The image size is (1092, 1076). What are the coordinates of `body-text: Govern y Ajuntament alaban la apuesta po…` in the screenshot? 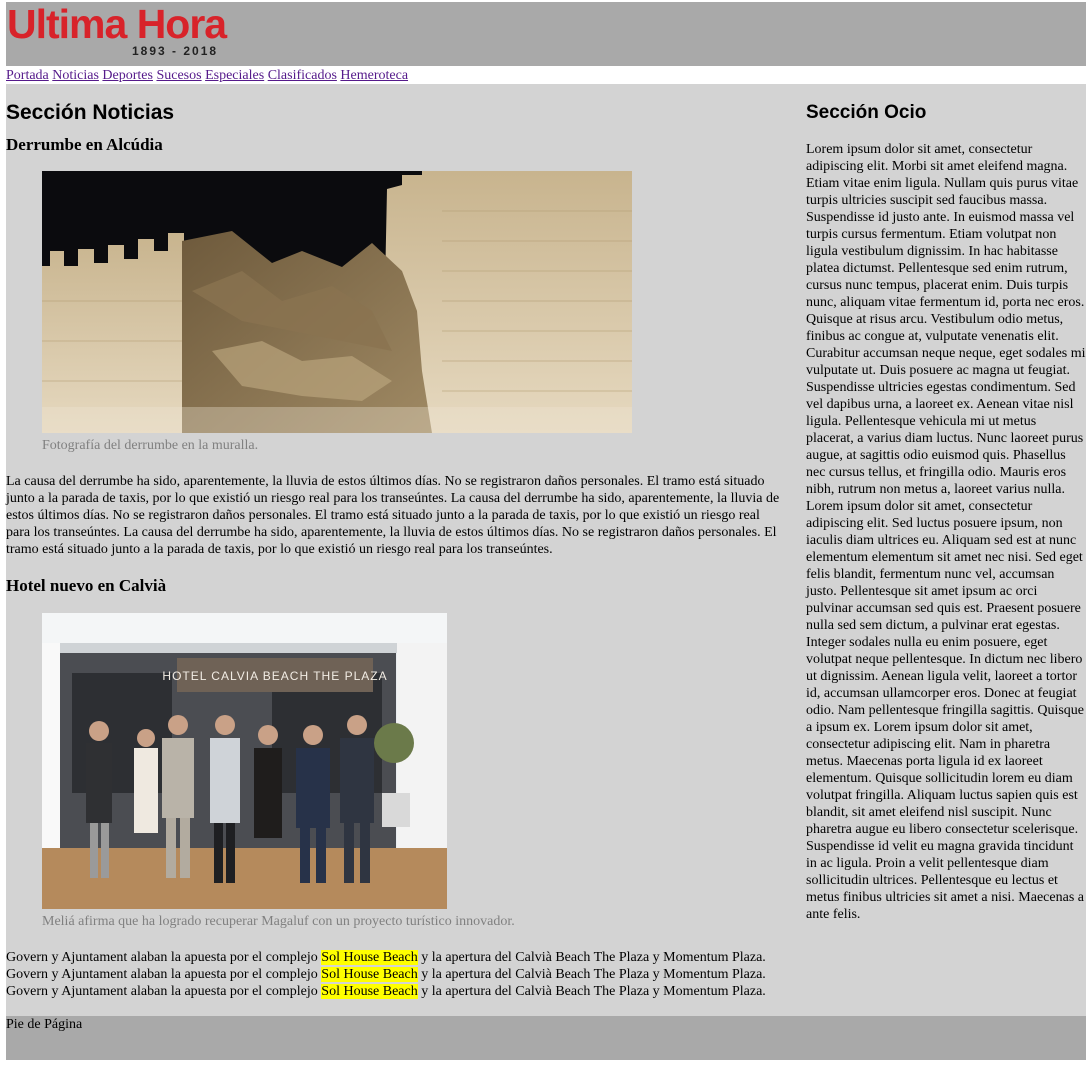 It's located at (164, 957).